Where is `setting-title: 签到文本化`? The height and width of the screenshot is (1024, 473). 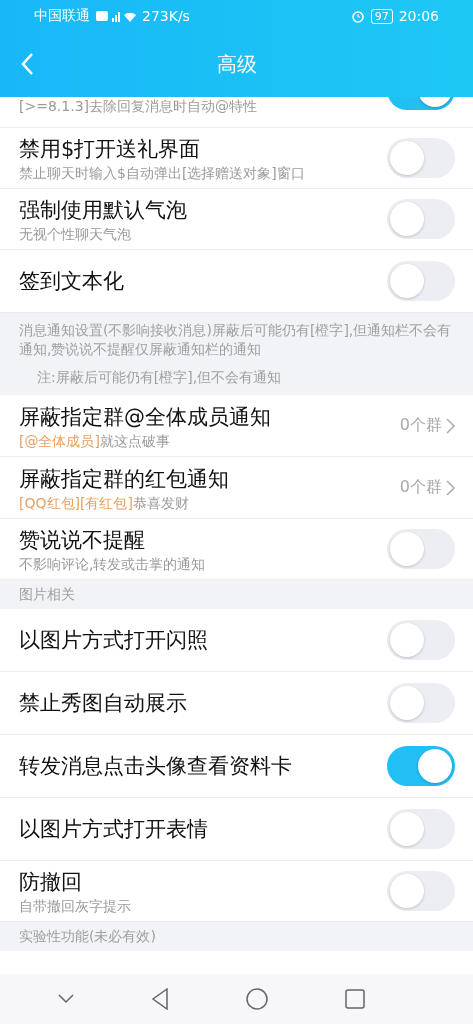
setting-title: 签到文本化 is located at coordinates (72, 281).